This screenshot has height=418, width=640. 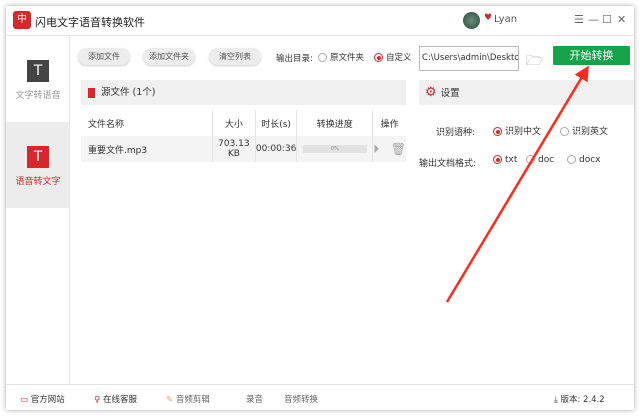 What do you see at coordinates (517, 184) in the screenshot?
I see `annotation-arrow` at bounding box center [517, 184].